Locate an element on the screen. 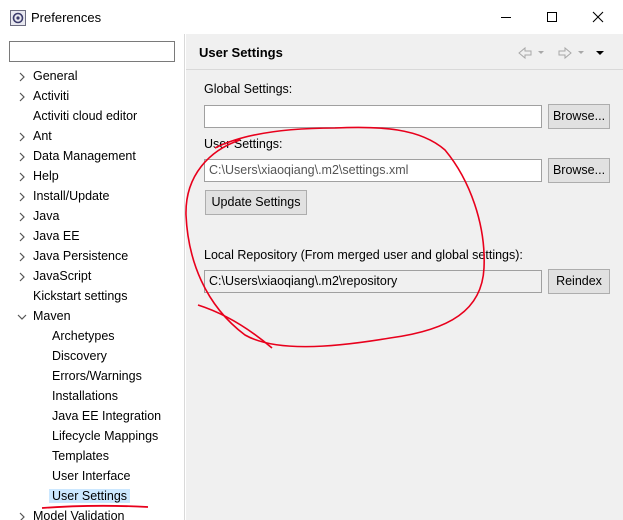 This screenshot has width=623, height=520. tree-item-java-persistence: Java Persistence is located at coordinates (92, 257).